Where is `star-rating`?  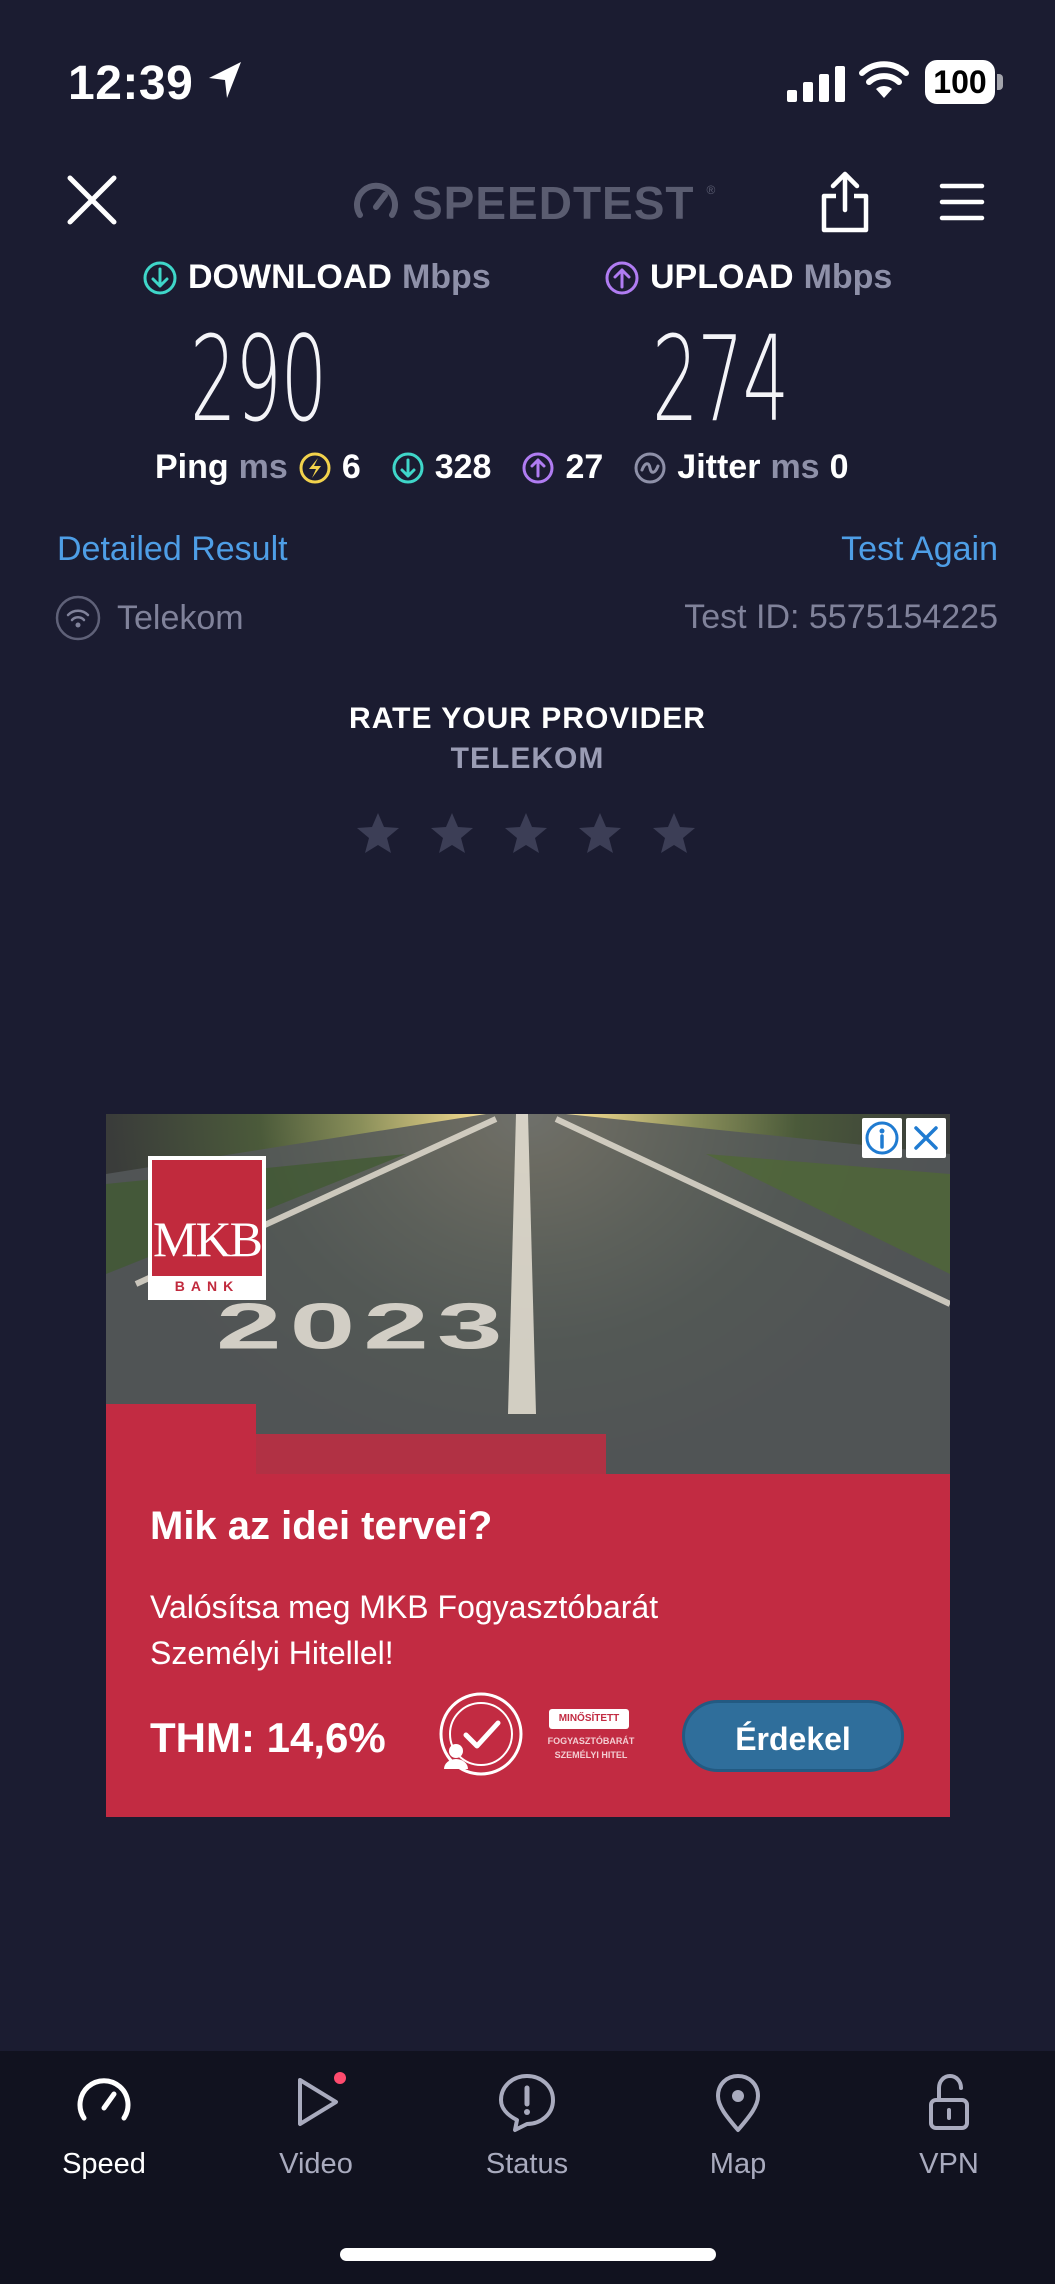
star-rating is located at coordinates (526, 833).